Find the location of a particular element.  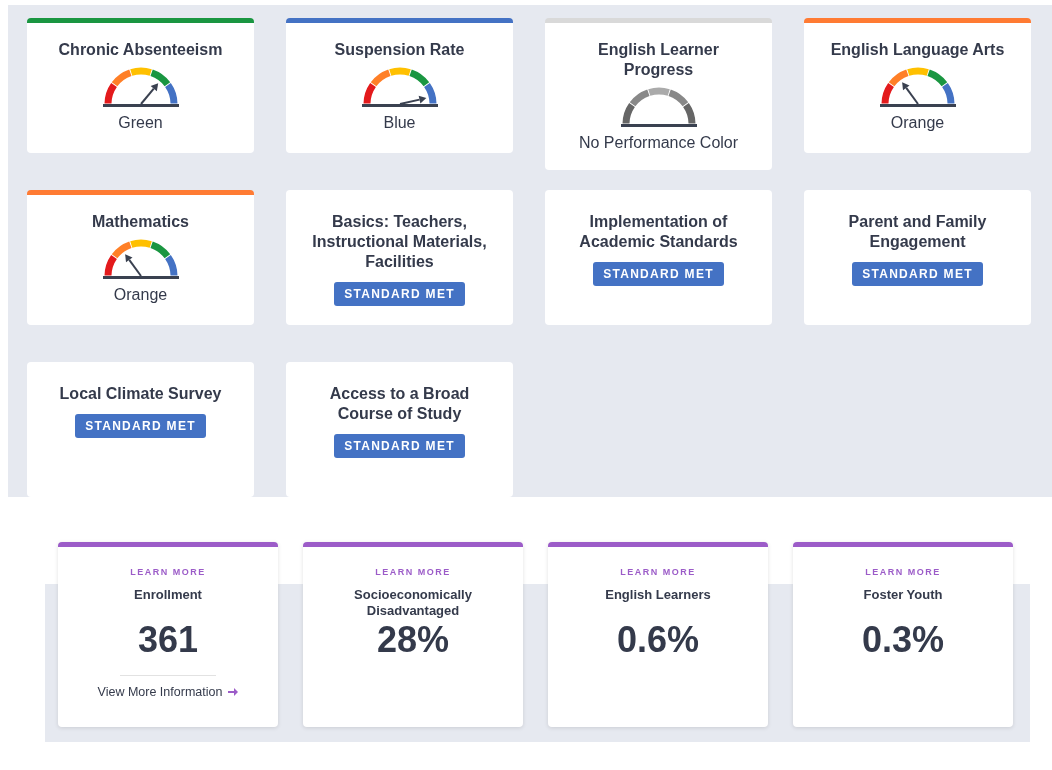

indicator-title: Implementation of Academic Standards is located at coordinates (658, 232).